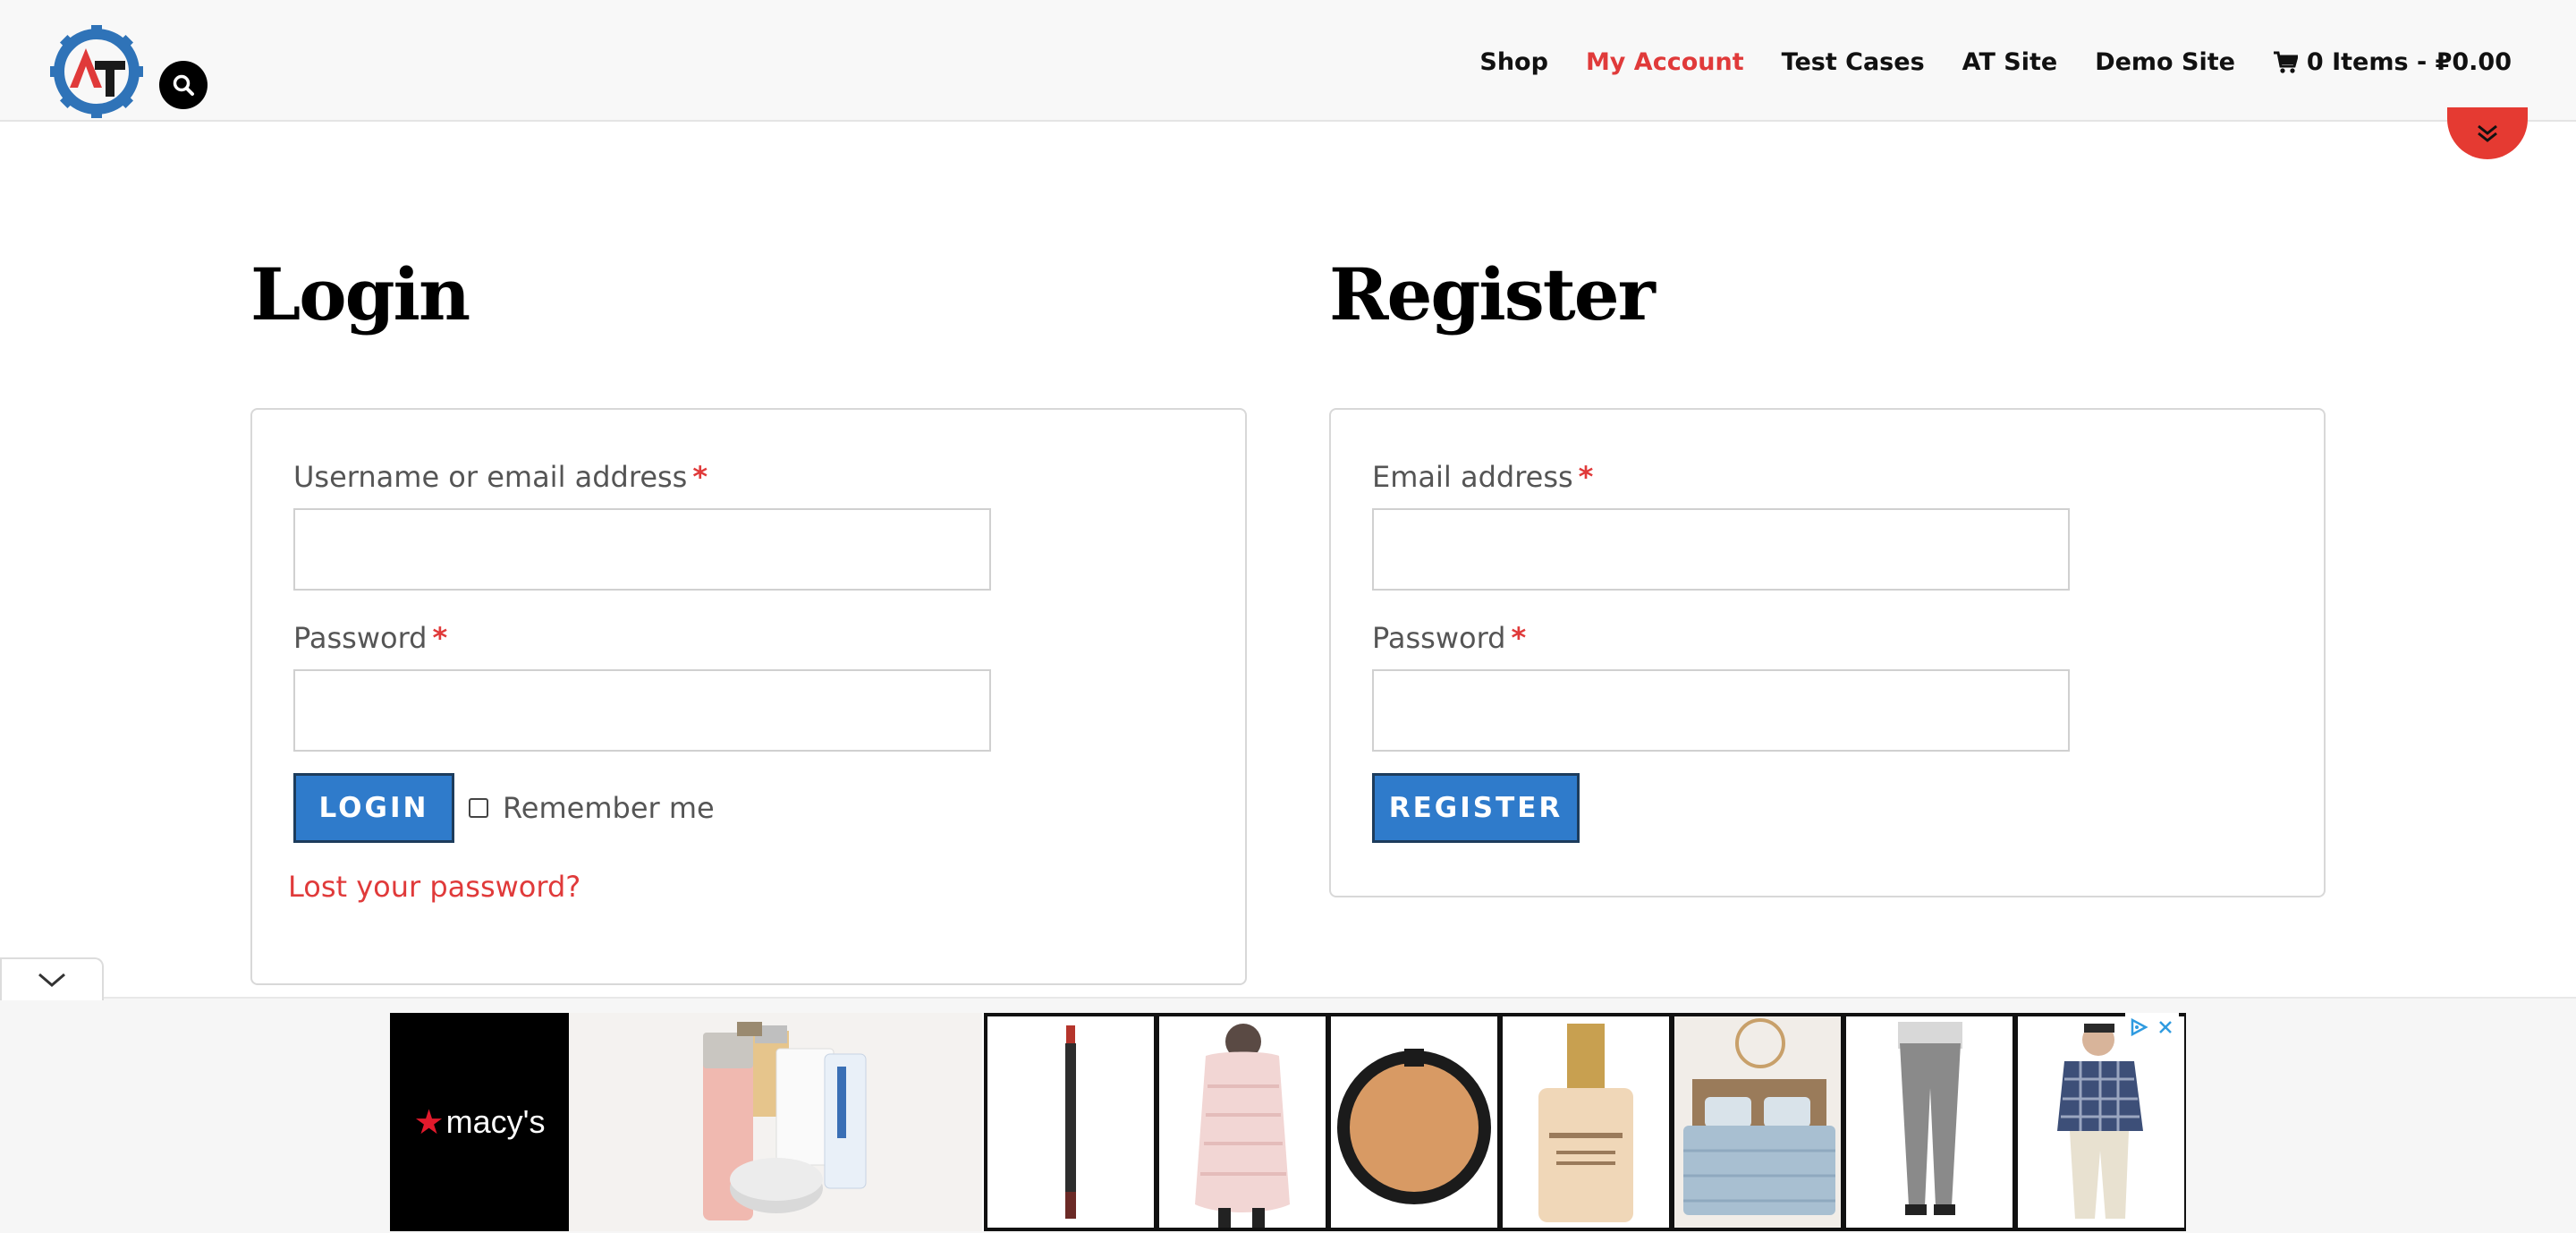  I want to click on scroll-toggle-button, so click(2487, 133).